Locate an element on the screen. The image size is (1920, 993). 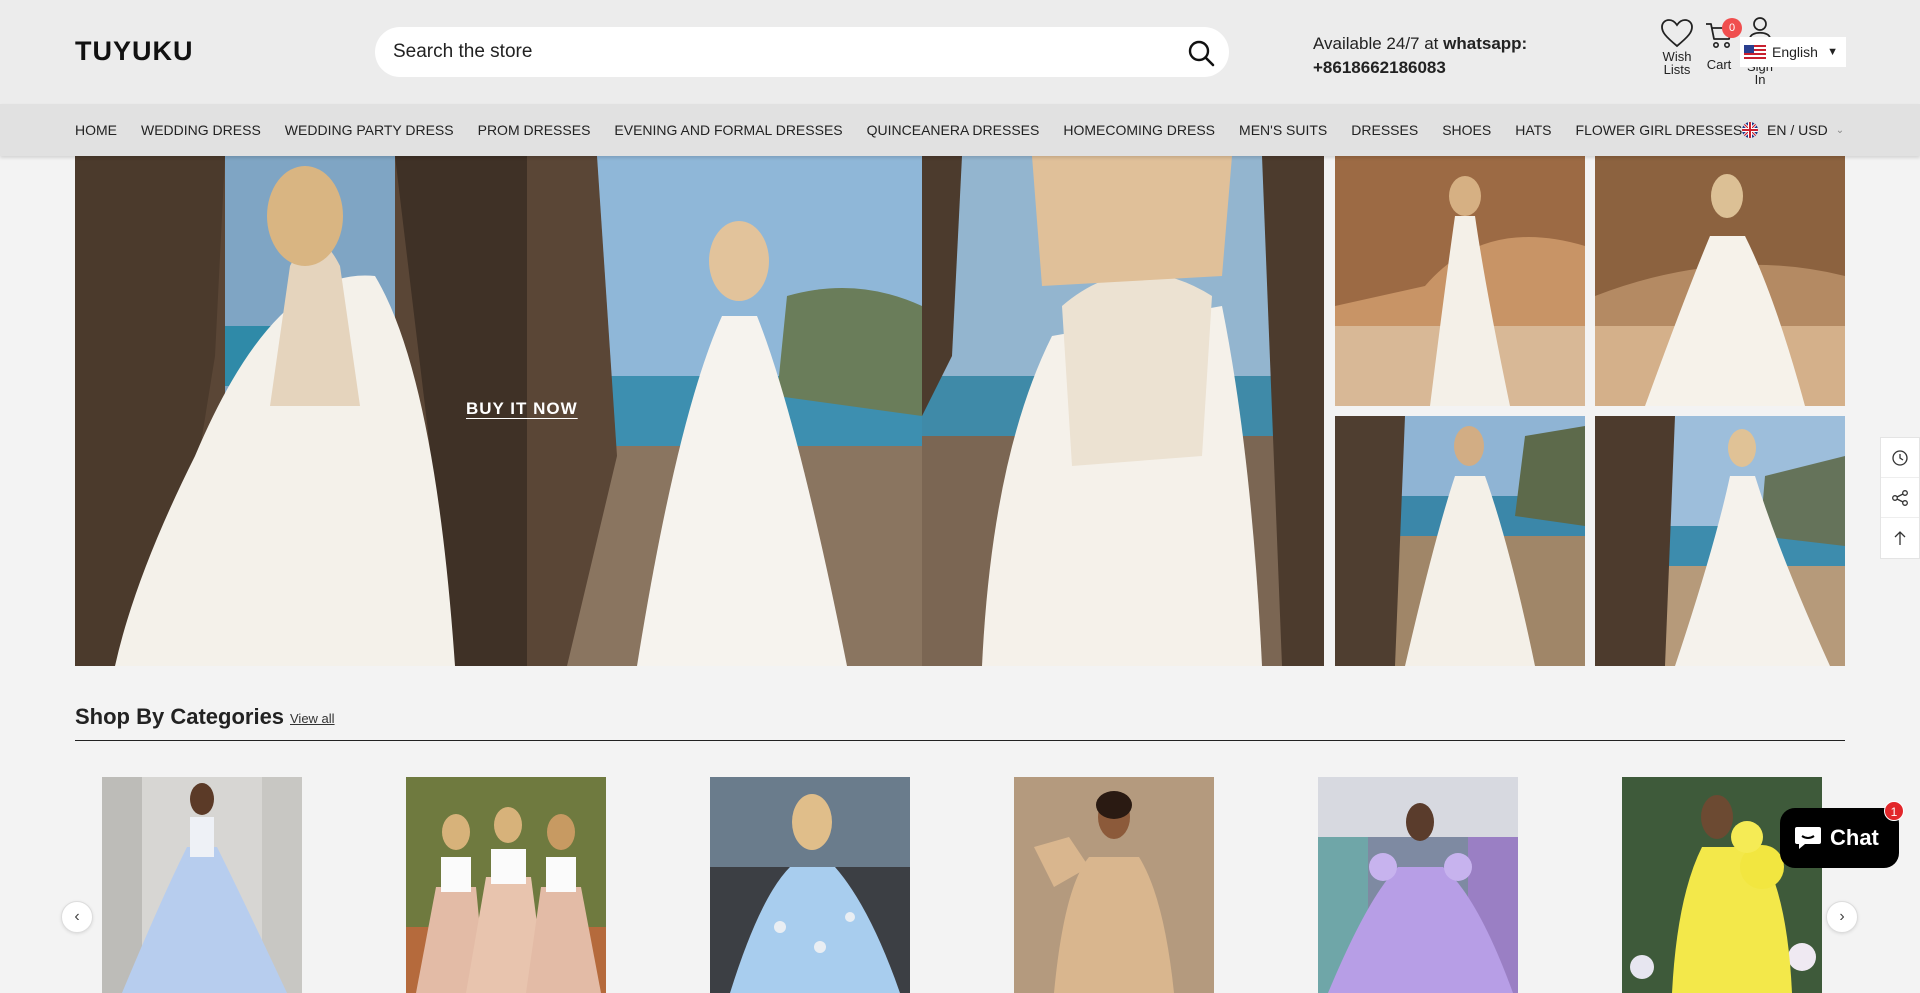
back-to-top-button is located at coordinates (1900, 538).